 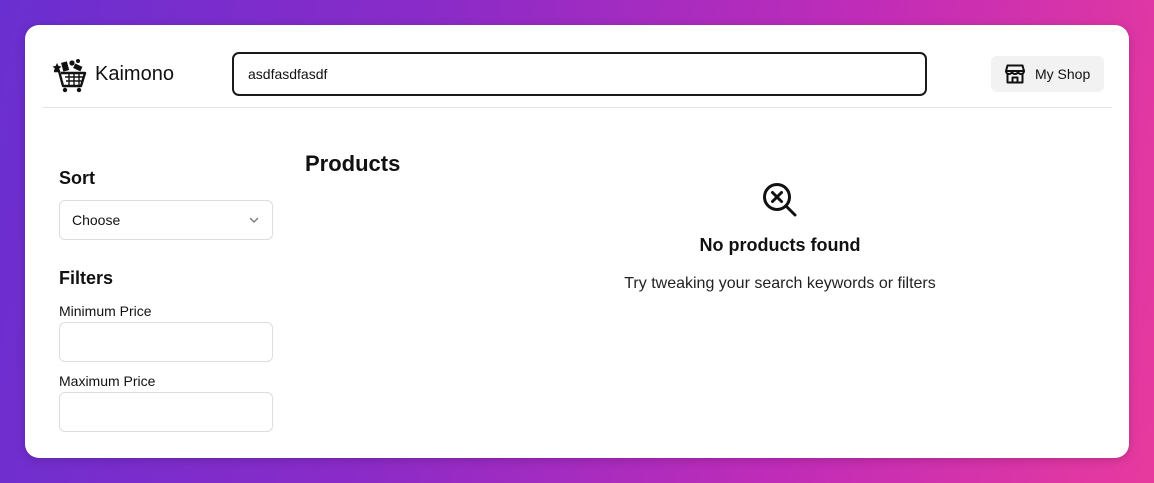 What do you see at coordinates (70, 75) in the screenshot?
I see `shopping-cart-logo-icon` at bounding box center [70, 75].